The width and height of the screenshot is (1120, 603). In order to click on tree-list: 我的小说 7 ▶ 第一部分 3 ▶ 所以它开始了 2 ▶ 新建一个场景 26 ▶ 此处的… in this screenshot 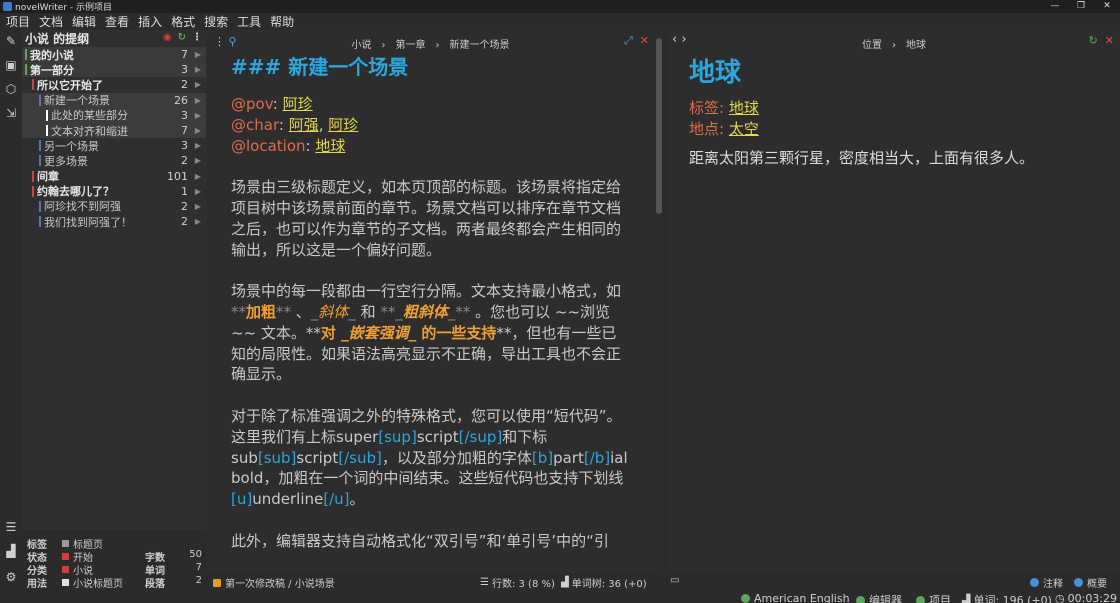, I will do `click(114, 138)`.